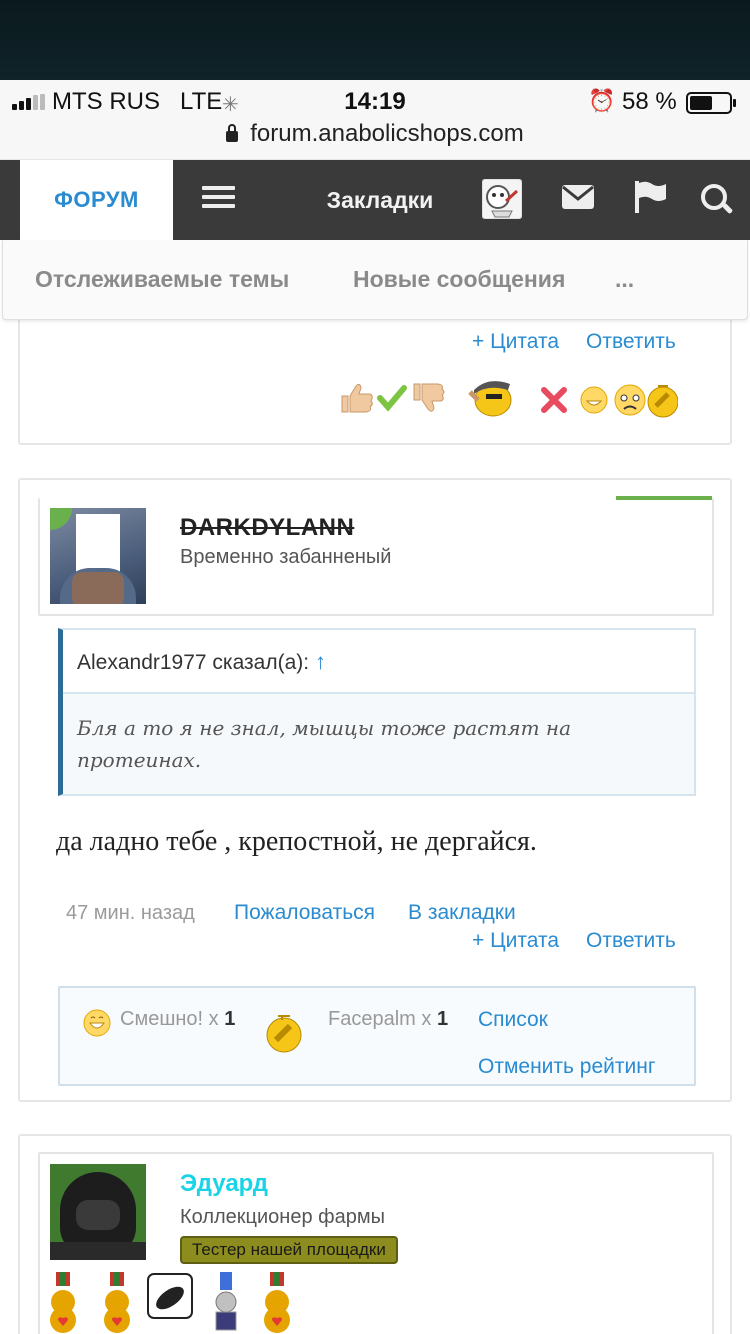  I want to click on quote-source-arrow-icon: ↑, so click(320, 661).